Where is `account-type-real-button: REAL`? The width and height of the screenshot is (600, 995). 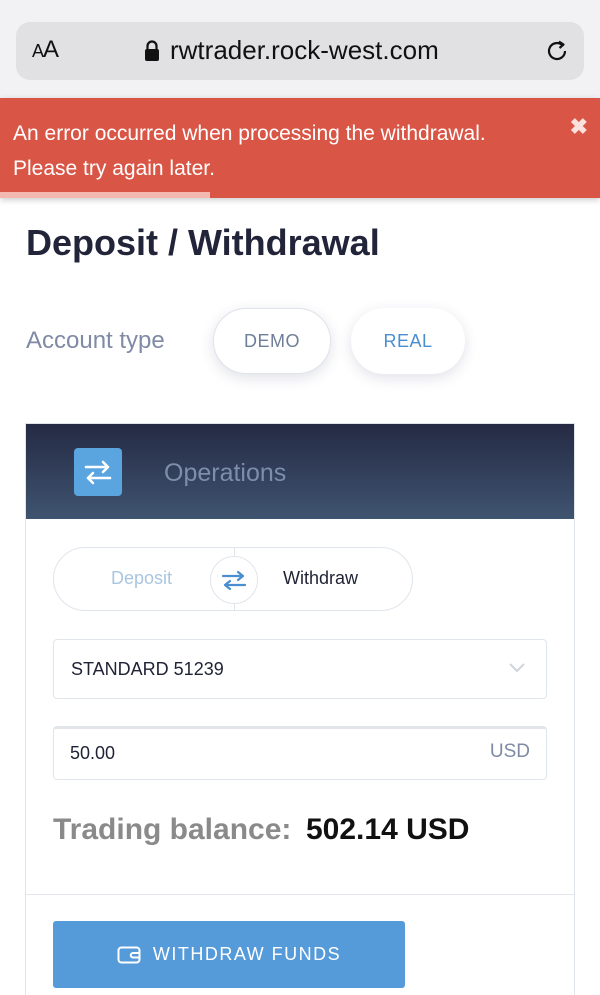 account-type-real-button: REAL is located at coordinates (408, 341).